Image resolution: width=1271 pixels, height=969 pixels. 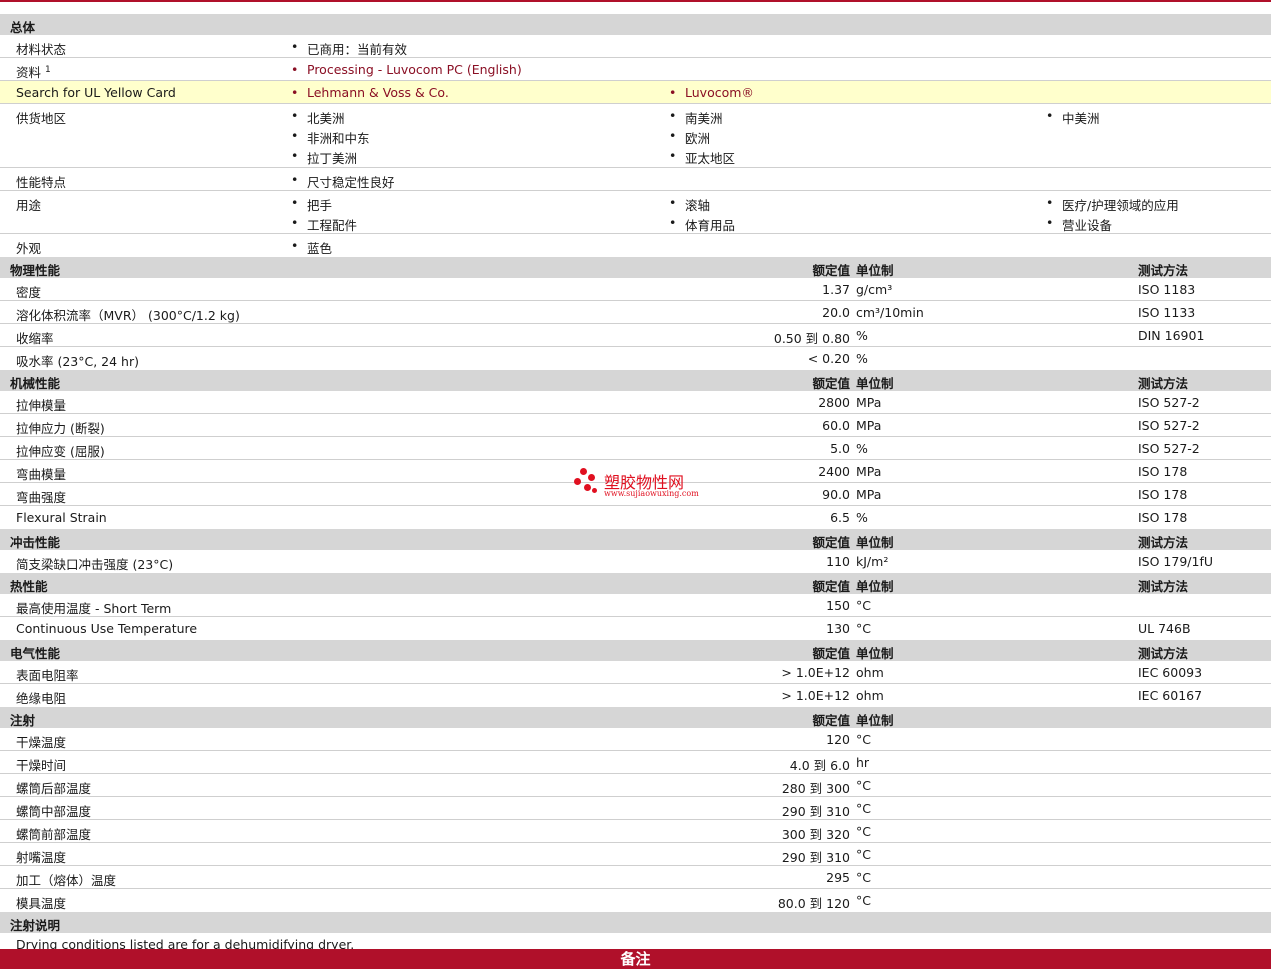 I want to click on region-item: 亚太地区, so click(x=702, y=157).